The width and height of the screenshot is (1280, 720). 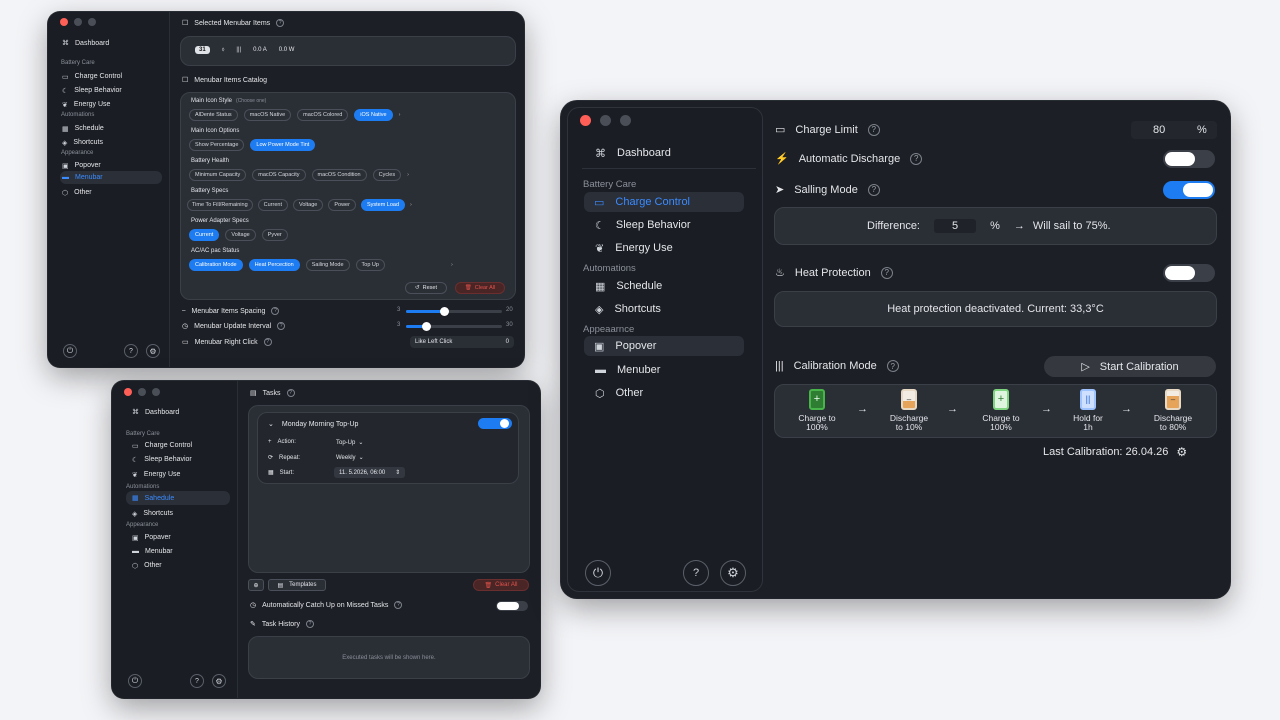 I want to click on pill-minimum-capacity: Minimum Capacity, so click(x=218, y=175).